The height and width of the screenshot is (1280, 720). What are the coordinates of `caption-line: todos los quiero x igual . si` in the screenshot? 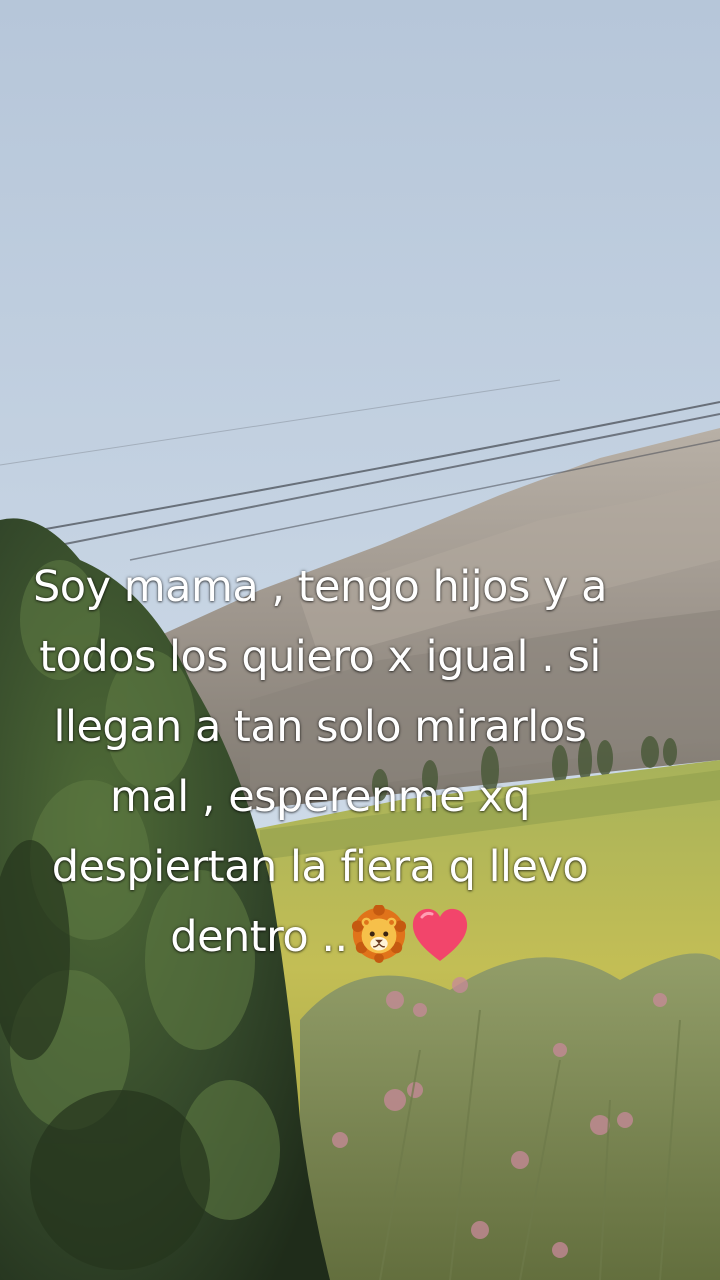 It's located at (320, 657).